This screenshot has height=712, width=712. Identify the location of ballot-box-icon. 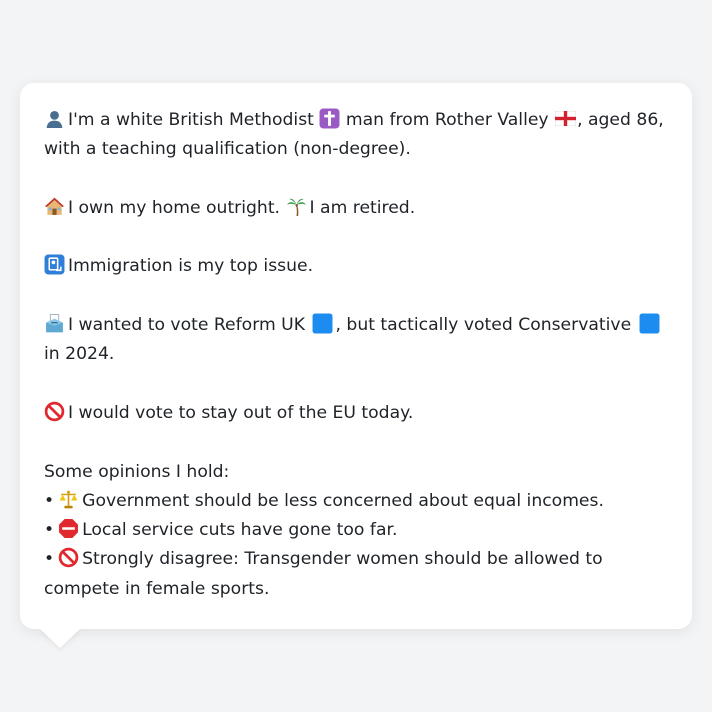
(54, 323).